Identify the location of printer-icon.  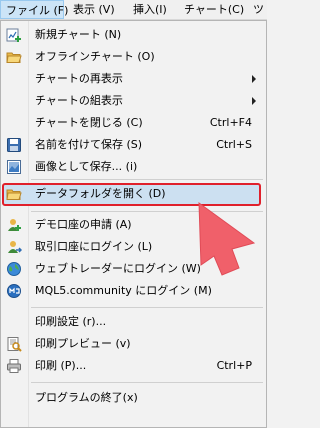
(14, 366).